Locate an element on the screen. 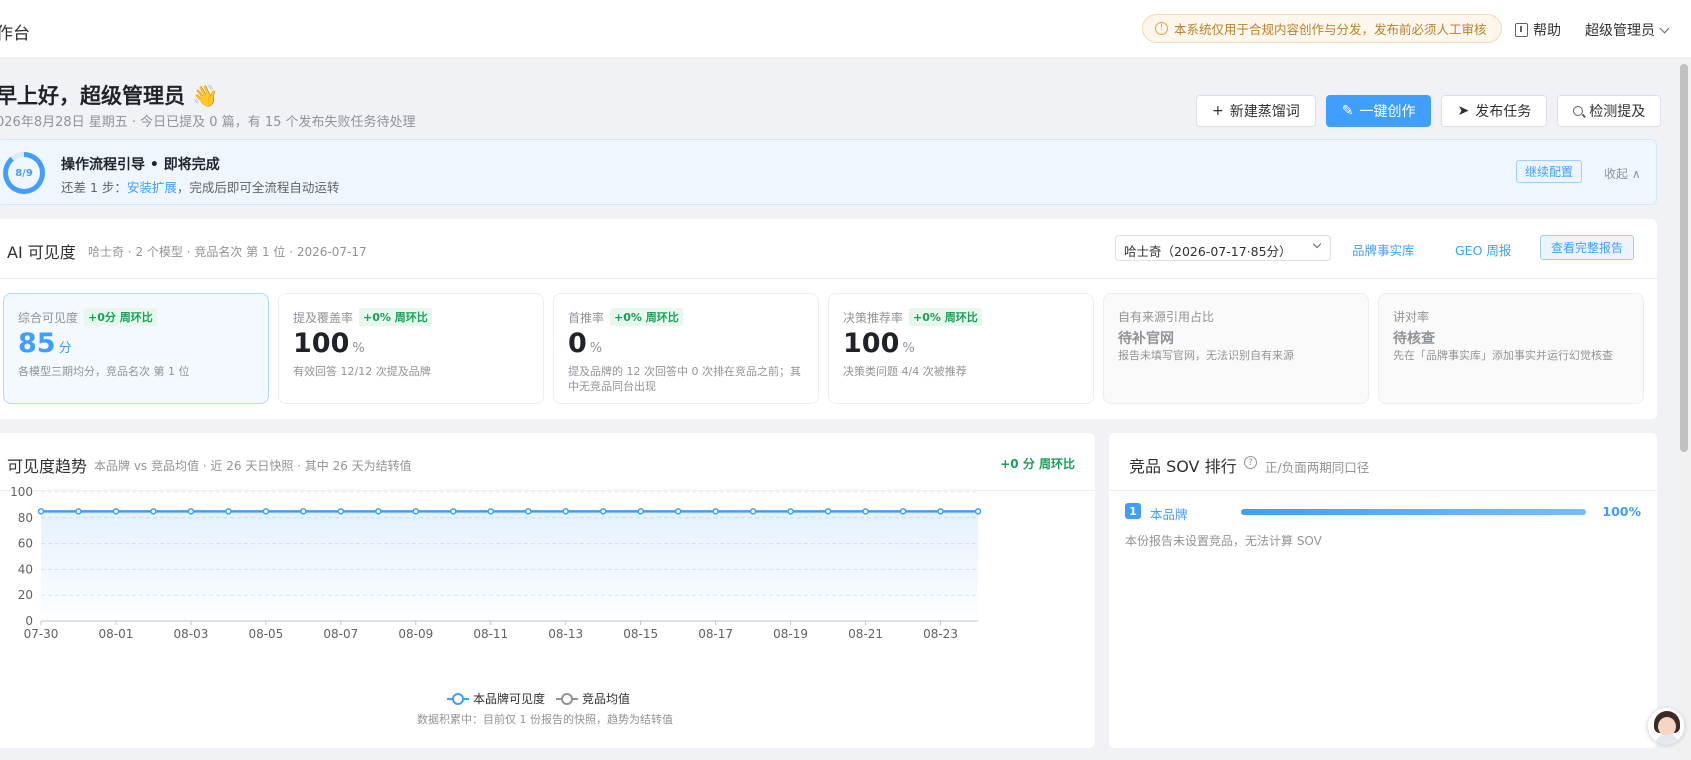  rank-badge: 1 is located at coordinates (1133, 511).